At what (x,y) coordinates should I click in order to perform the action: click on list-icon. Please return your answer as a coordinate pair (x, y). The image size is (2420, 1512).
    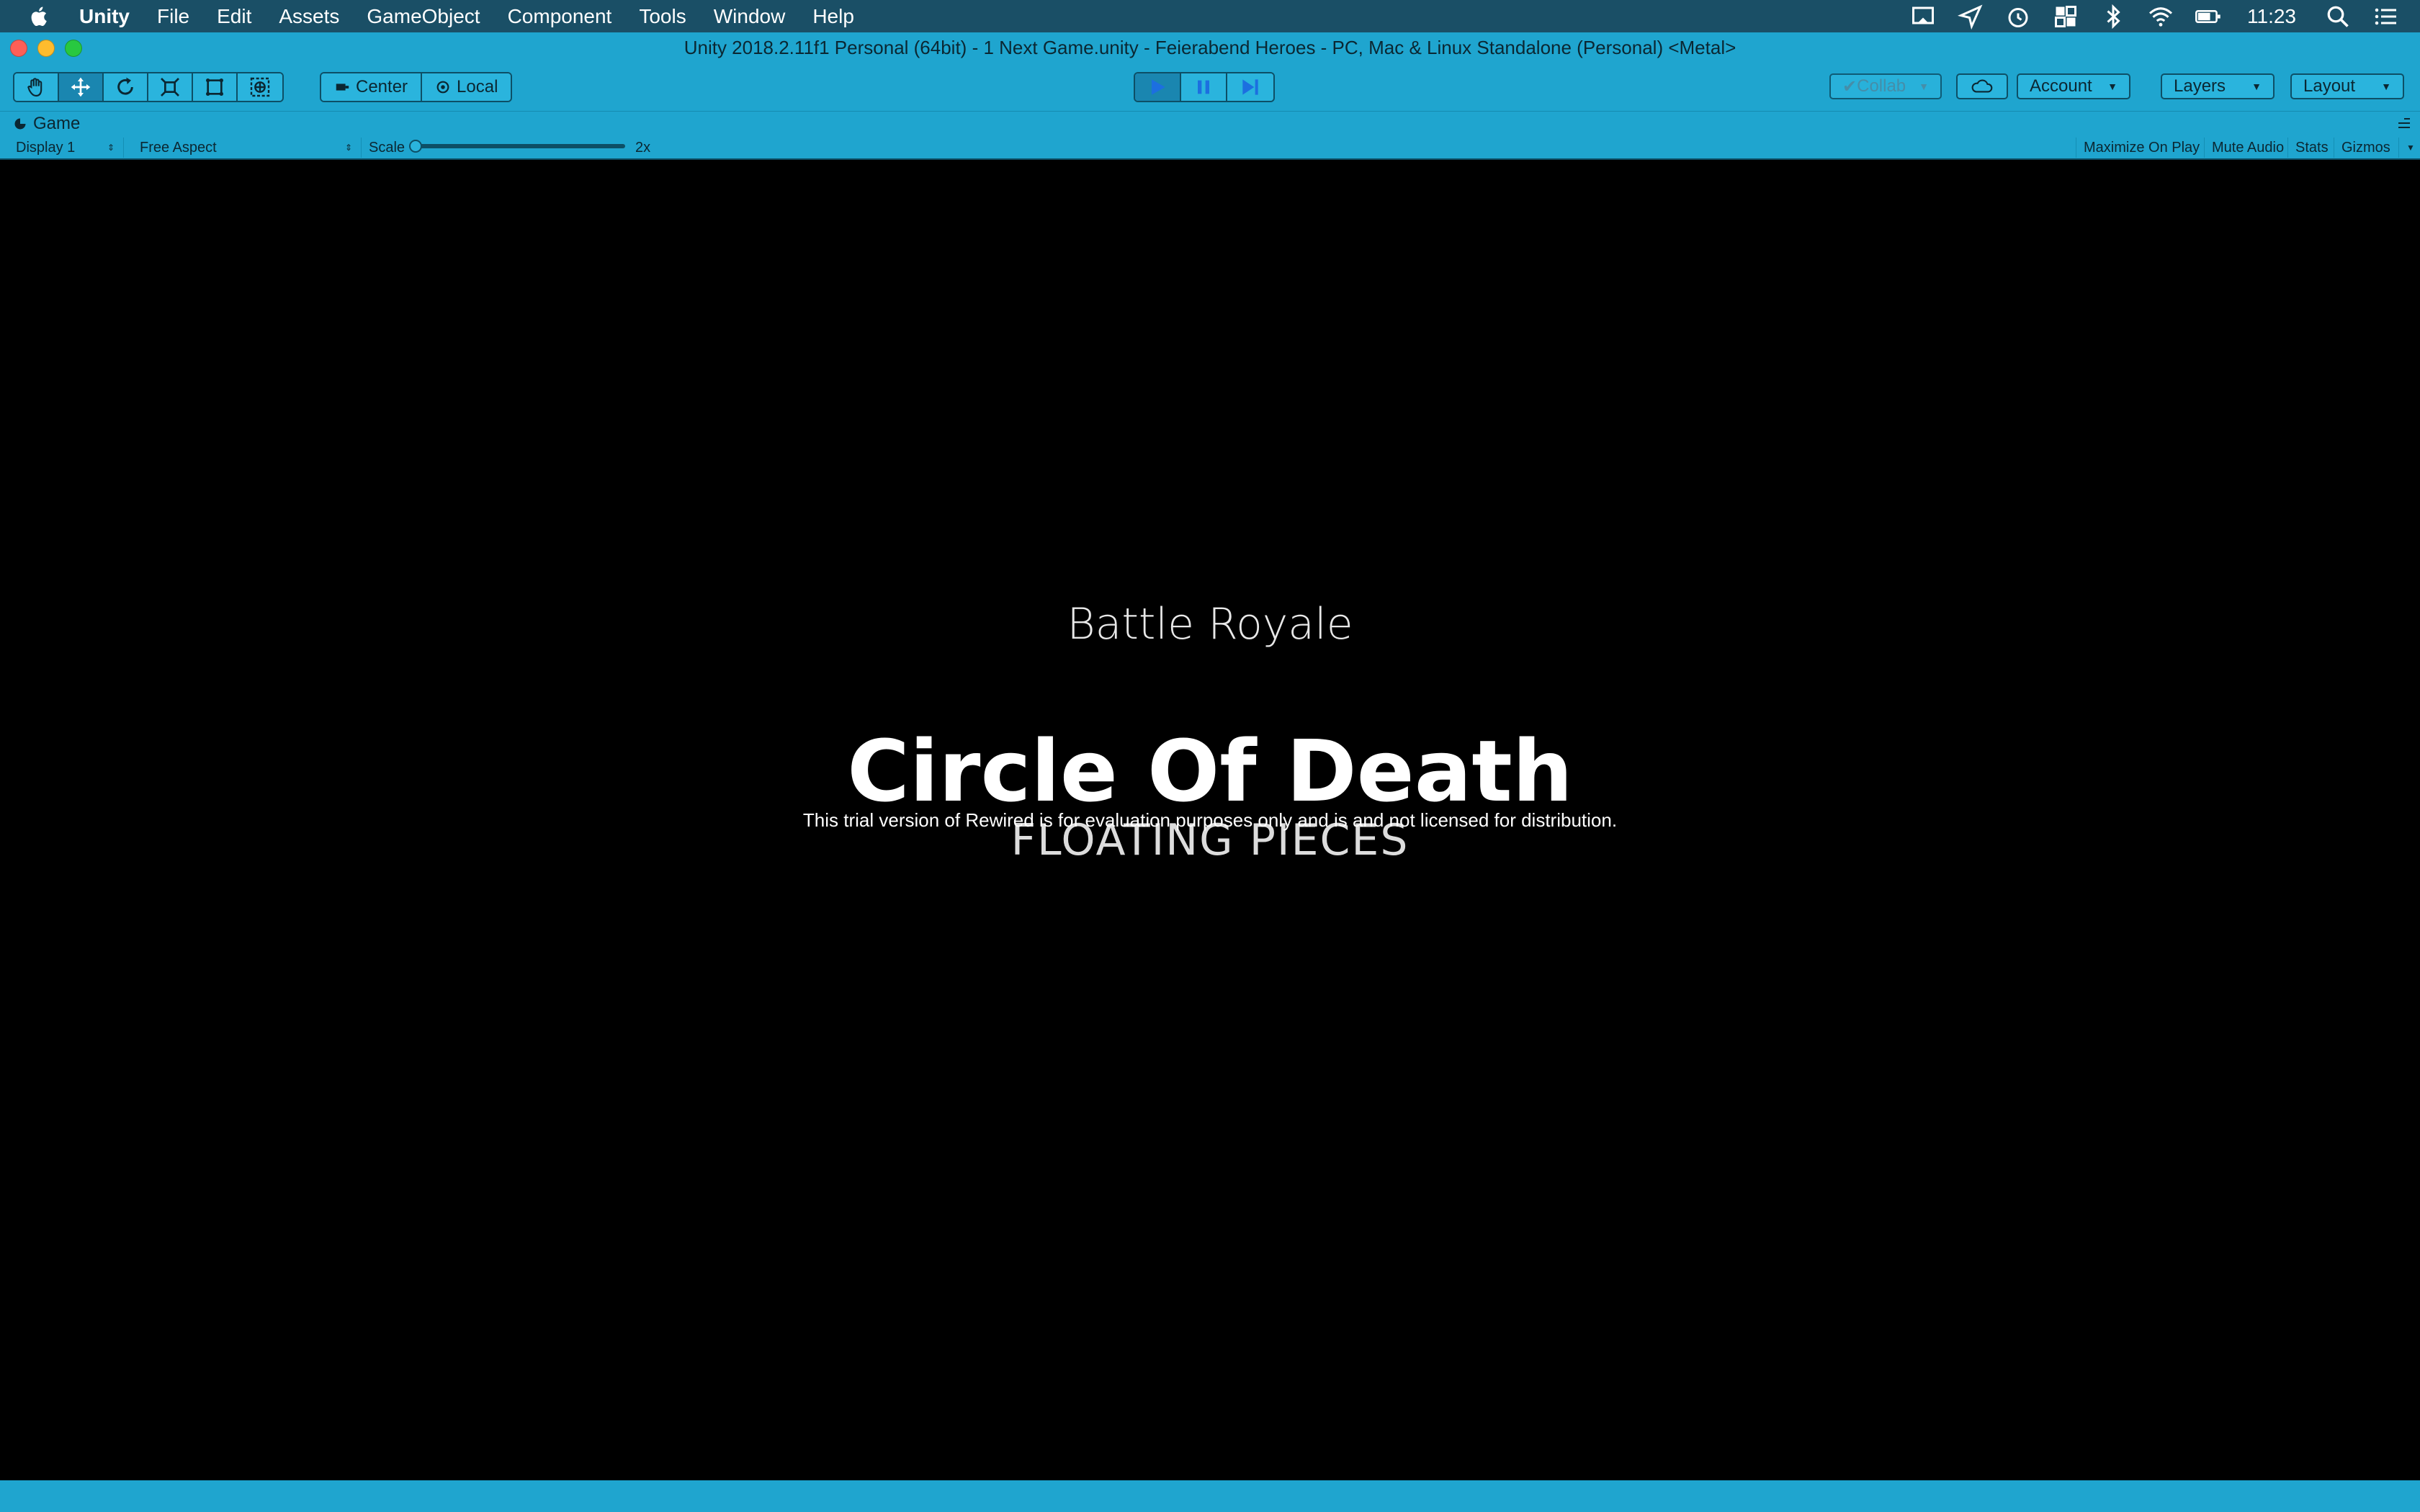
    Looking at the image, I should click on (2385, 17).